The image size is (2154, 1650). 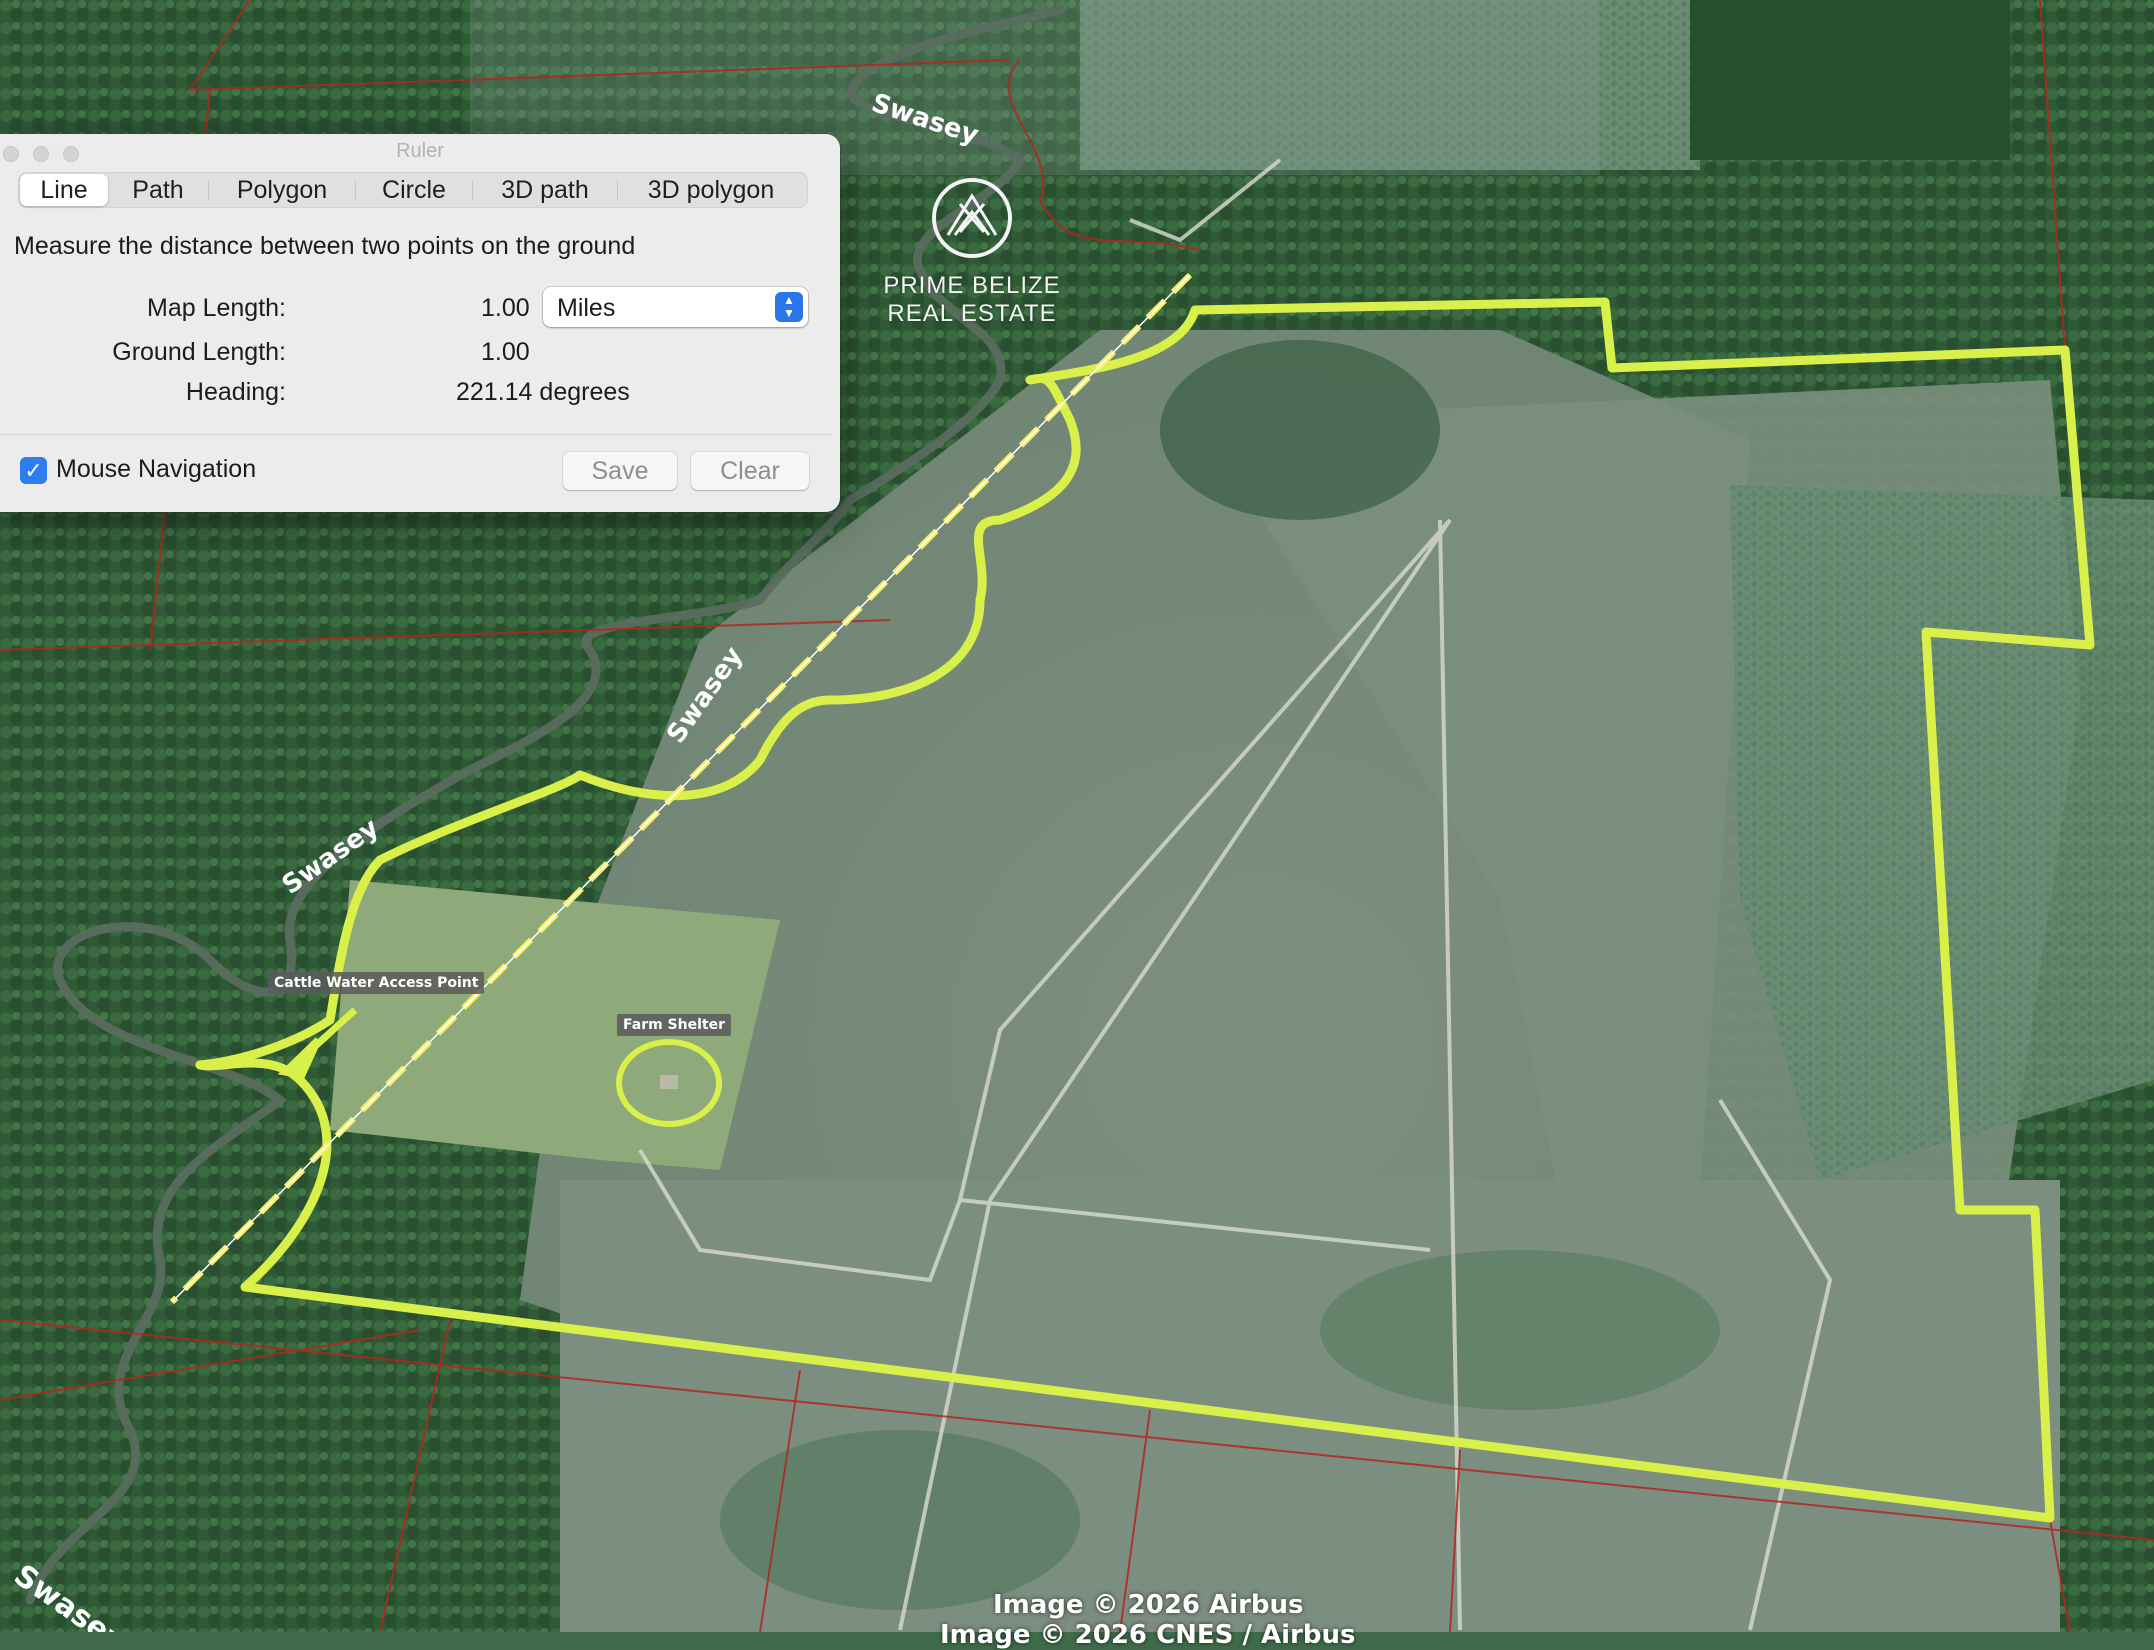 I want to click on unit-select-value: Miles, so click(x=586, y=308).